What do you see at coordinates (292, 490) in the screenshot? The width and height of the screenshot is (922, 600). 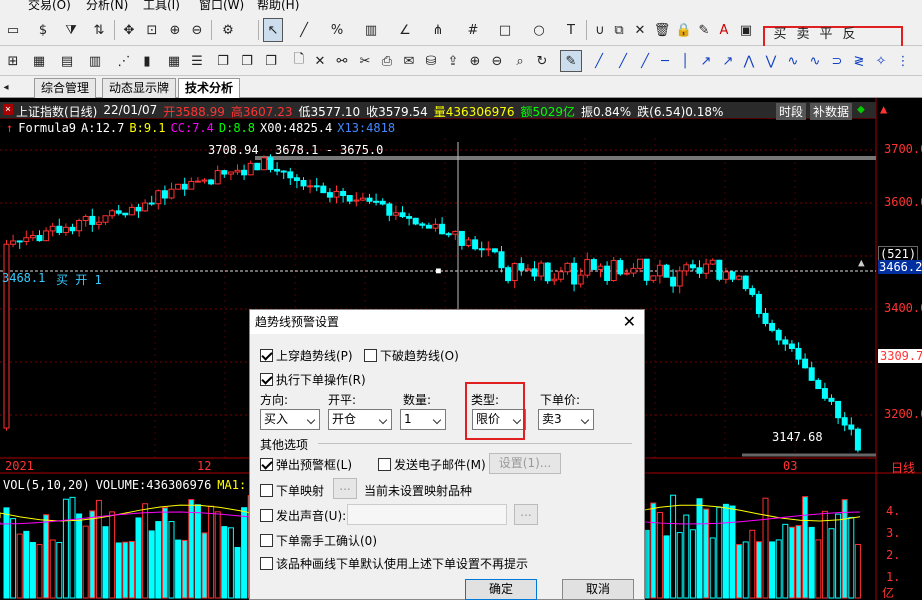 I see `map-order-checkbox: 下单映射` at bounding box center [292, 490].